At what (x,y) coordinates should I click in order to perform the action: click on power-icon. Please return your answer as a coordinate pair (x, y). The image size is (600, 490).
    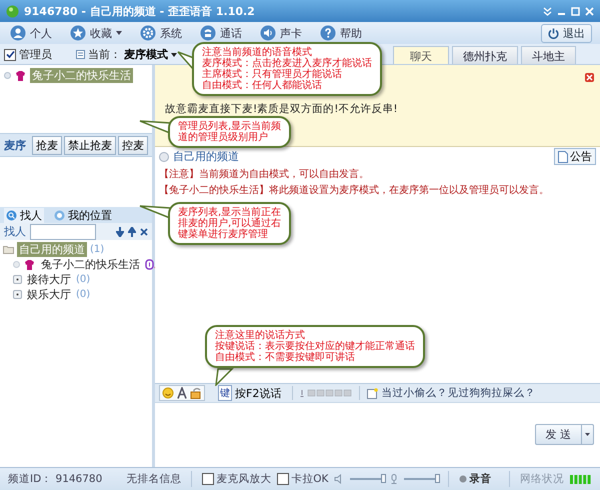
    Looking at the image, I should click on (553, 33).